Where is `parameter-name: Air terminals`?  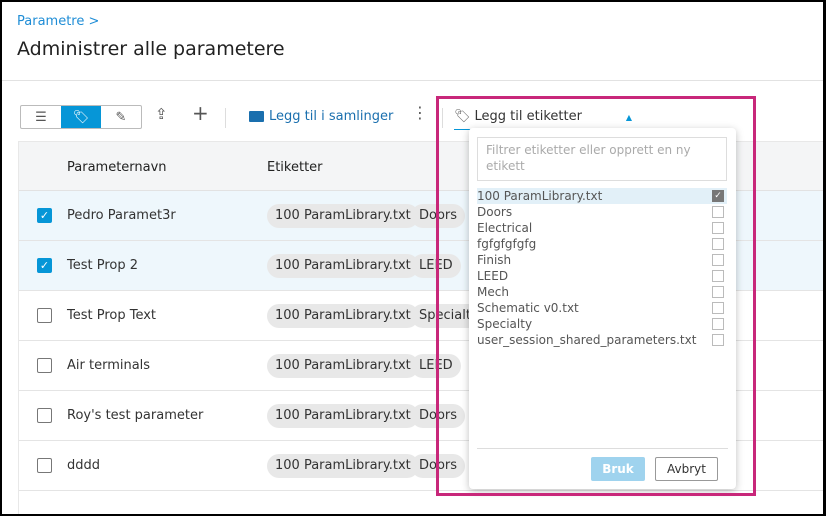 parameter-name: Air terminals is located at coordinates (109, 365).